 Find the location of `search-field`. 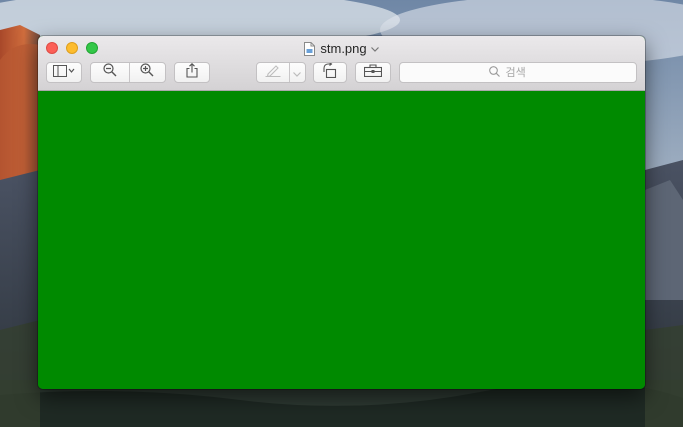

search-field is located at coordinates (518, 72).